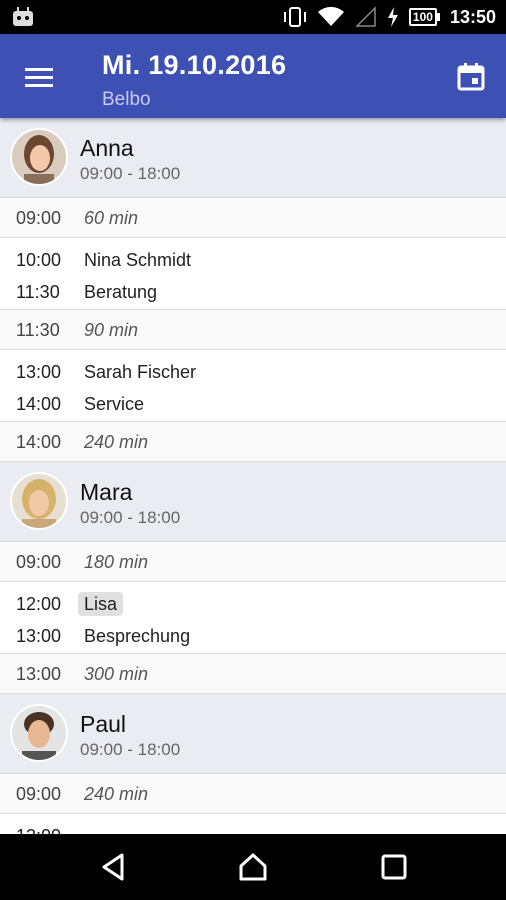 The image size is (506, 900). Describe the element at coordinates (253, 824) in the screenshot. I see `appointment: 13:00` at that location.